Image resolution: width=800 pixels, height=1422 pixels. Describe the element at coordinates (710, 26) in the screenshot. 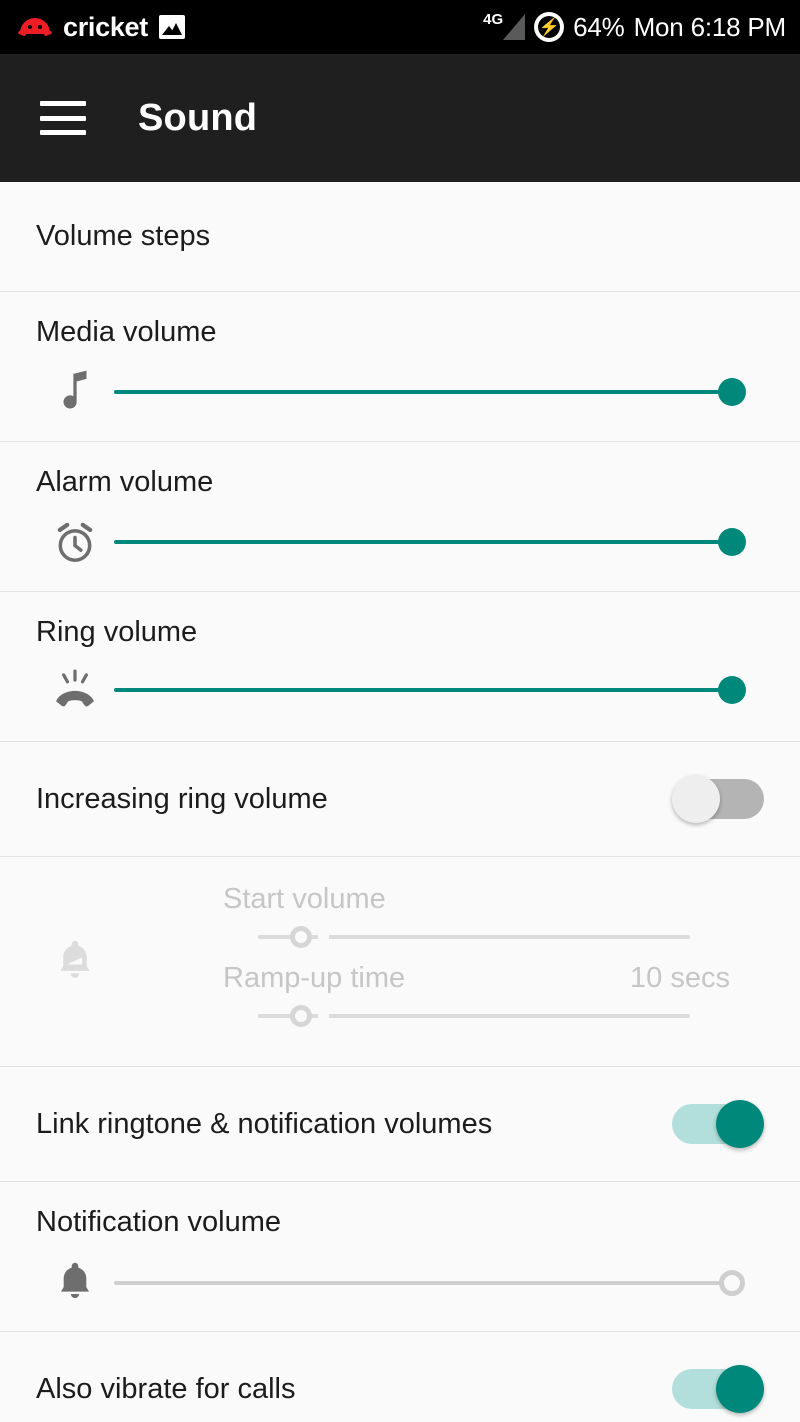

I see `clock: Mon 6:18 PM` at that location.